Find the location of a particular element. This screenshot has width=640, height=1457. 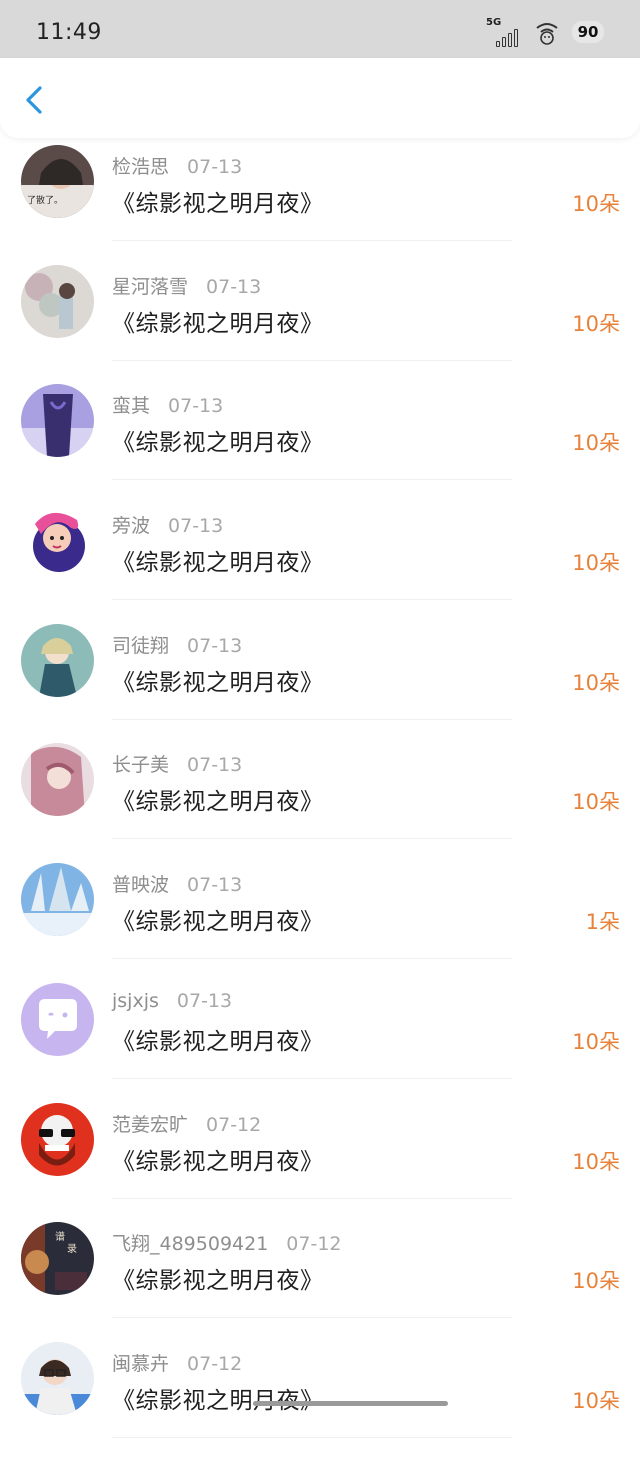

username: 闽慕卉 is located at coordinates (140, 1364).